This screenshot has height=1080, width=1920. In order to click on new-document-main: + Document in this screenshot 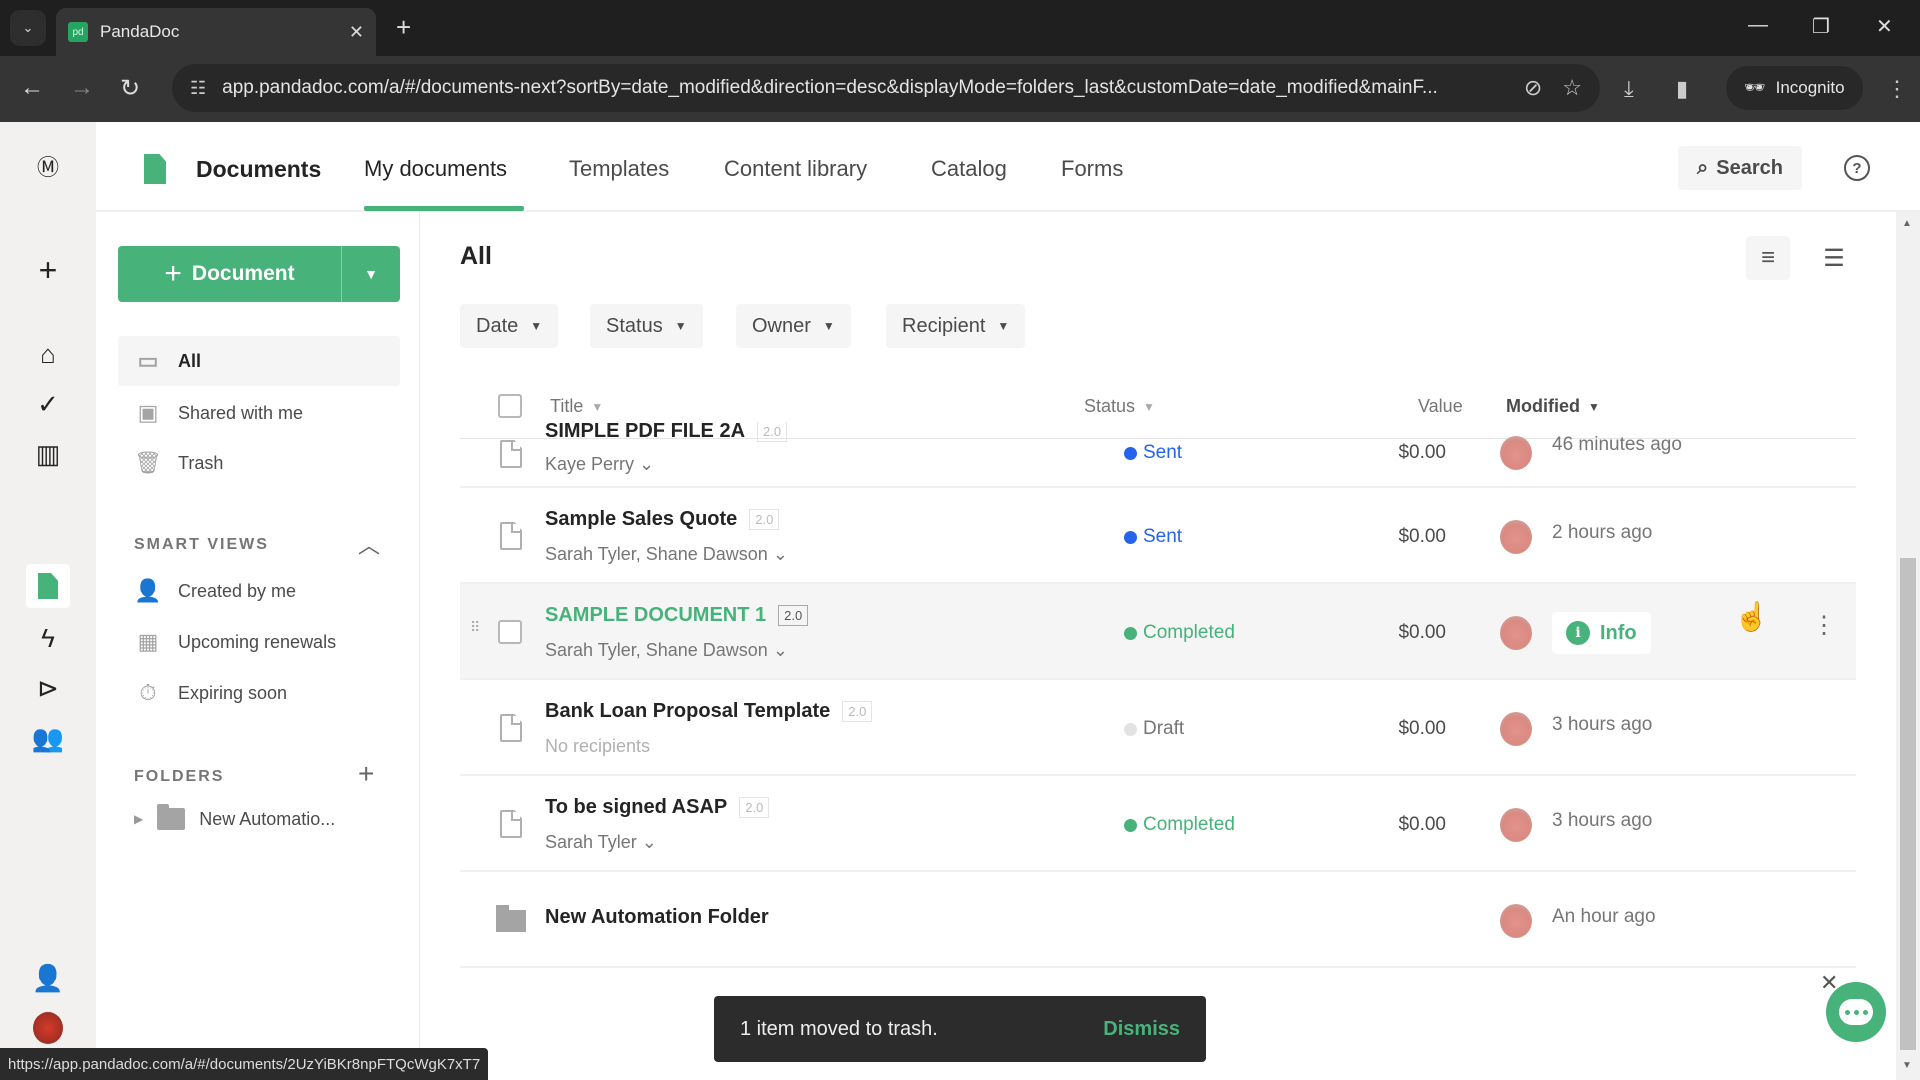, I will do `click(230, 274)`.